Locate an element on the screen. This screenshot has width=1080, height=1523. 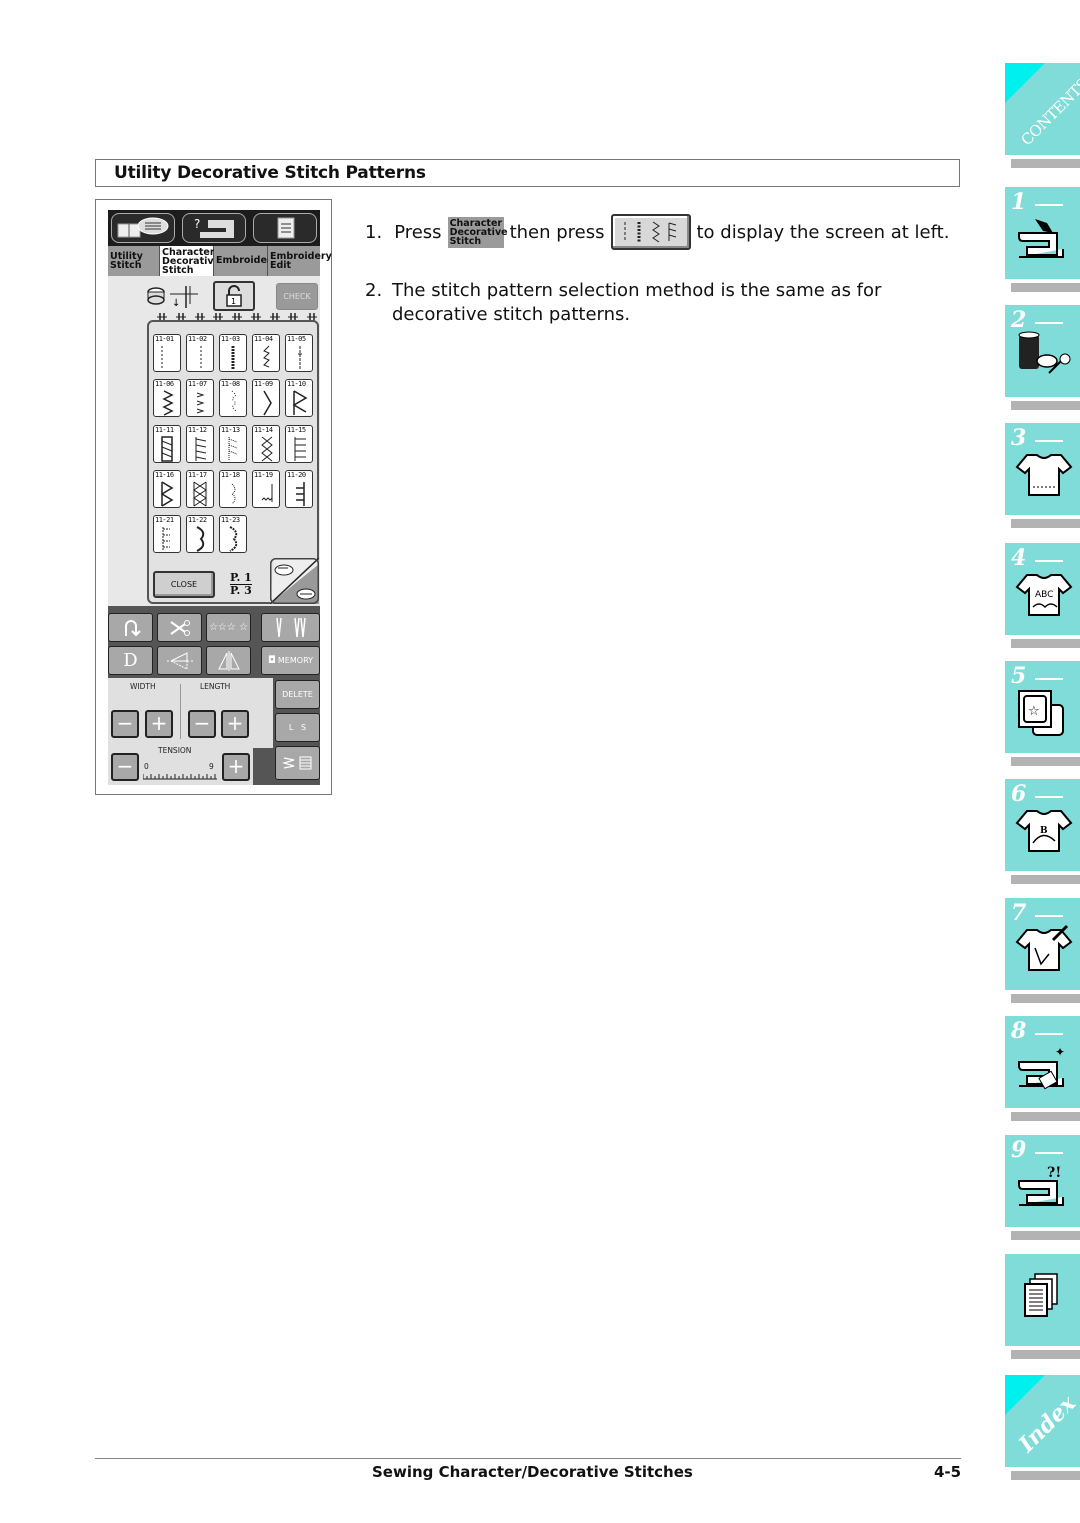
page-indicator: P. 1 P. 3 is located at coordinates (241, 584).